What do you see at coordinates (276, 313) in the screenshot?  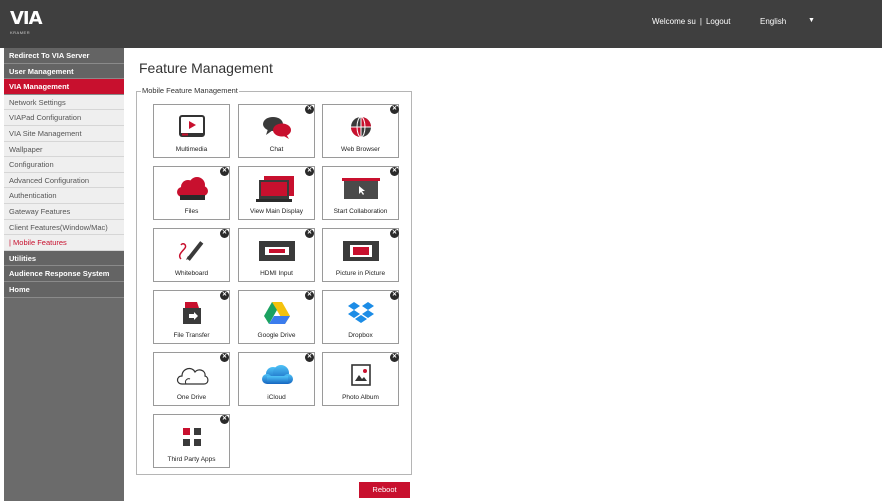 I see `google-drive-icon` at bounding box center [276, 313].